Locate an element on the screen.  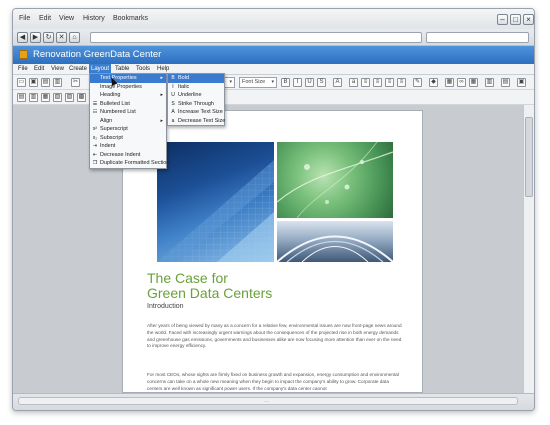
menu-item-indent: ⇥ Indent is located at coordinates (128, 146).